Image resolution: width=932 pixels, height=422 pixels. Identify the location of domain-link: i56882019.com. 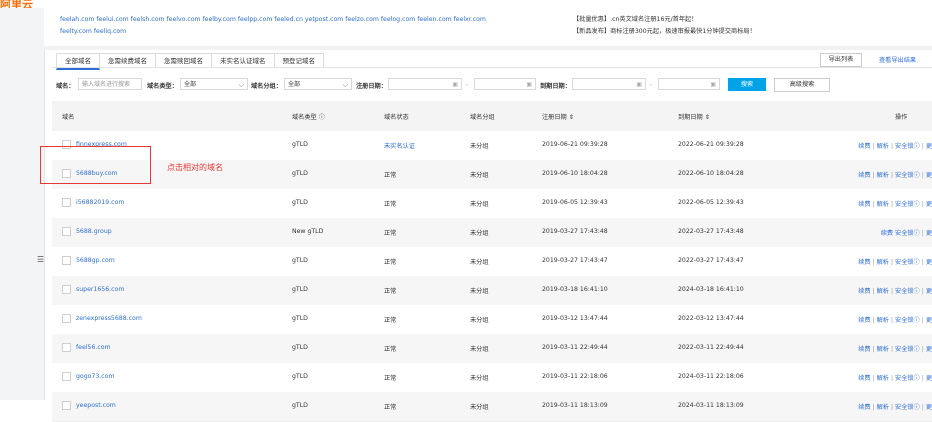
(100, 202).